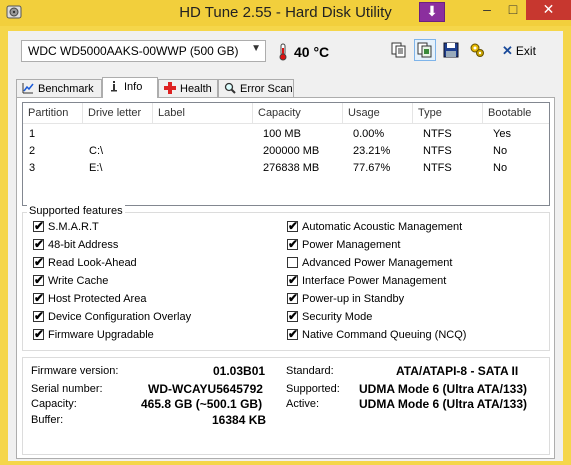  Describe the element at coordinates (96, 151) in the screenshot. I see `partition-drive-letter: C:\` at that location.